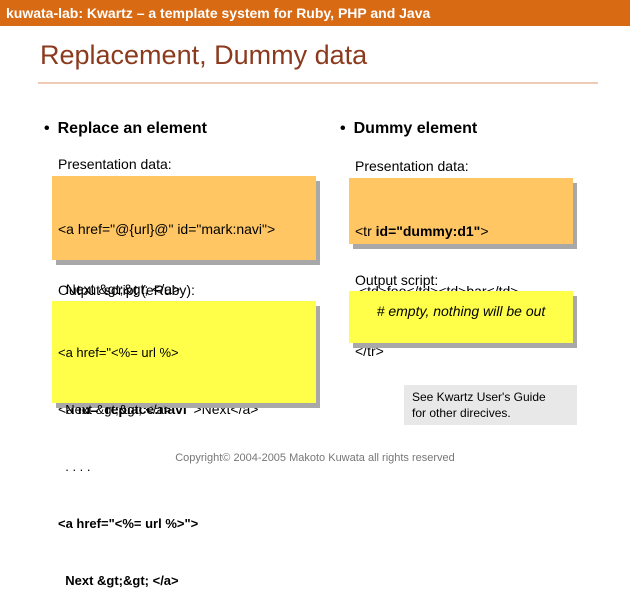 This screenshot has width=630, height=609. Describe the element at coordinates (397, 280) in the screenshot. I see `right-output-label: Output script:` at that location.